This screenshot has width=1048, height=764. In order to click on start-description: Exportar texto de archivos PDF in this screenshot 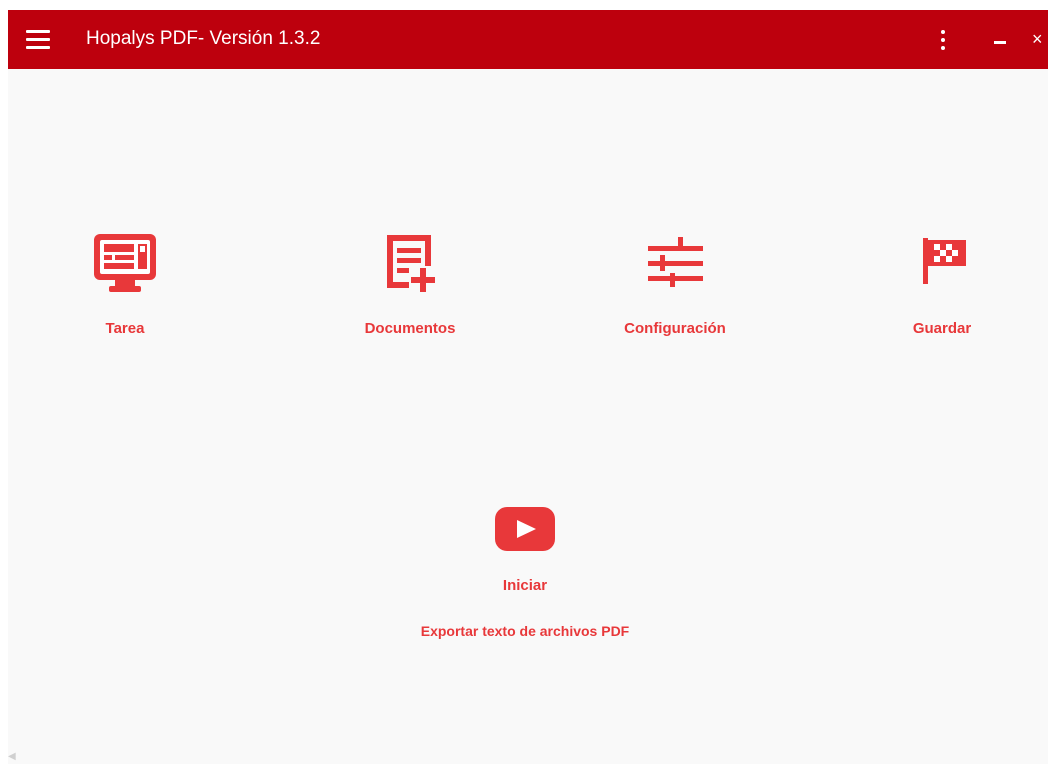, I will do `click(525, 631)`.